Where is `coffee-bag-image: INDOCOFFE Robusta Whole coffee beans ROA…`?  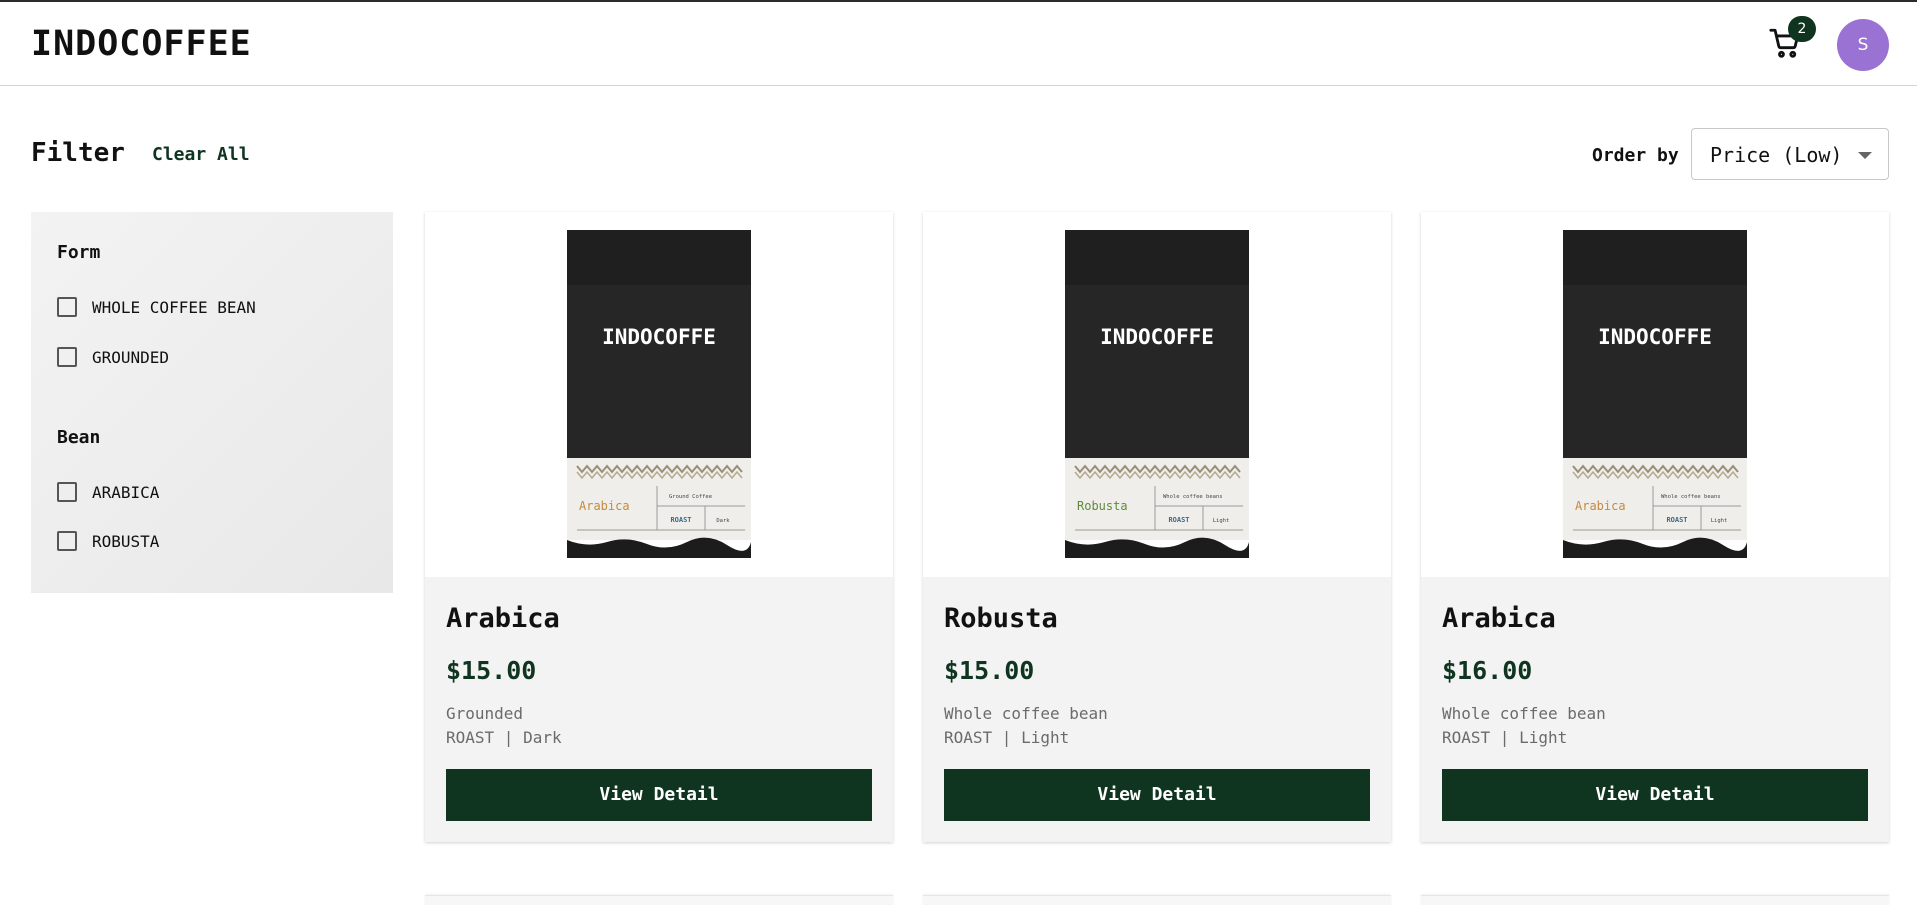
coffee-bag-image: INDOCOFFE Robusta Whole coffee beans ROA… is located at coordinates (1157, 394).